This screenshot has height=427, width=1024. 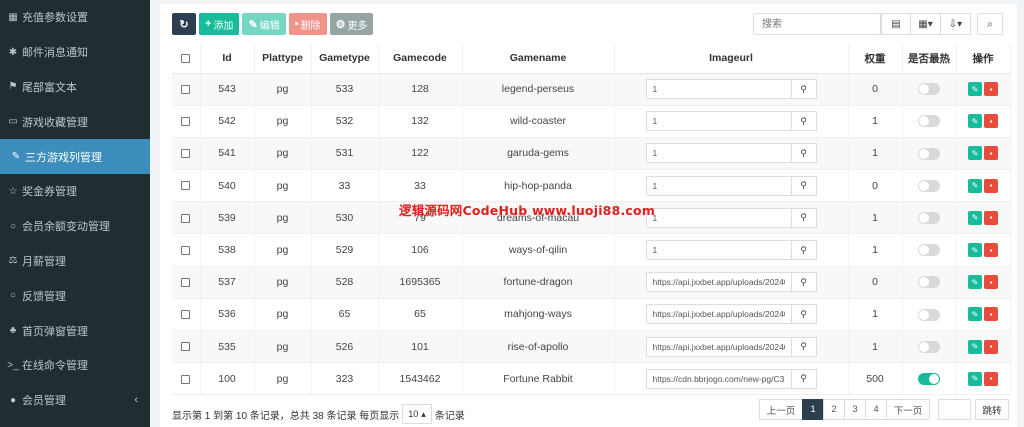 What do you see at coordinates (926, 24) in the screenshot?
I see `columns-button: ▦▾` at bounding box center [926, 24].